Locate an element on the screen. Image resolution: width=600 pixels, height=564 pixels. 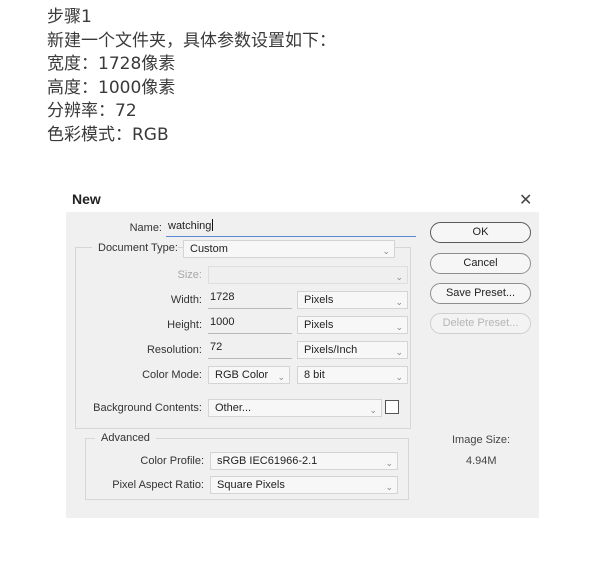
dialog-title: New is located at coordinates (86, 199).